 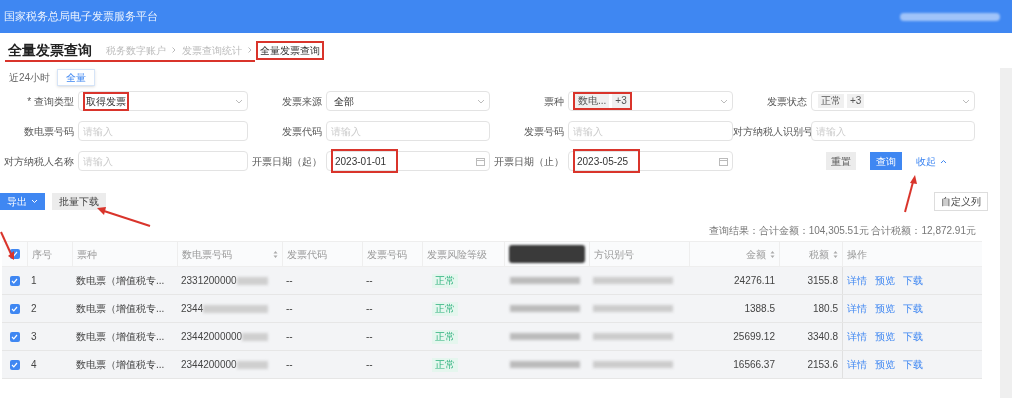 I want to click on breadcrumb-item: 全量发票查询, so click(x=290, y=50).